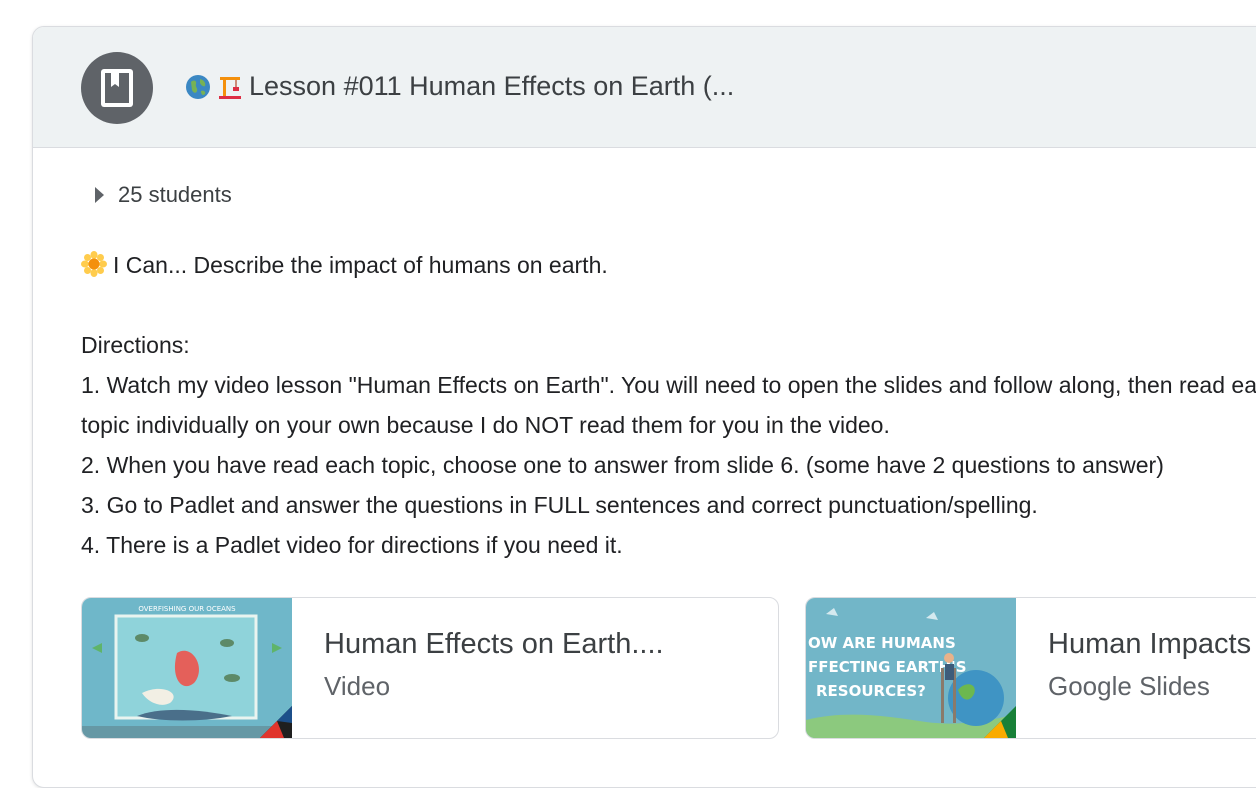 The height and width of the screenshot is (788, 1256). Describe the element at coordinates (175, 194) in the screenshot. I see `students-count: 25 students` at that location.